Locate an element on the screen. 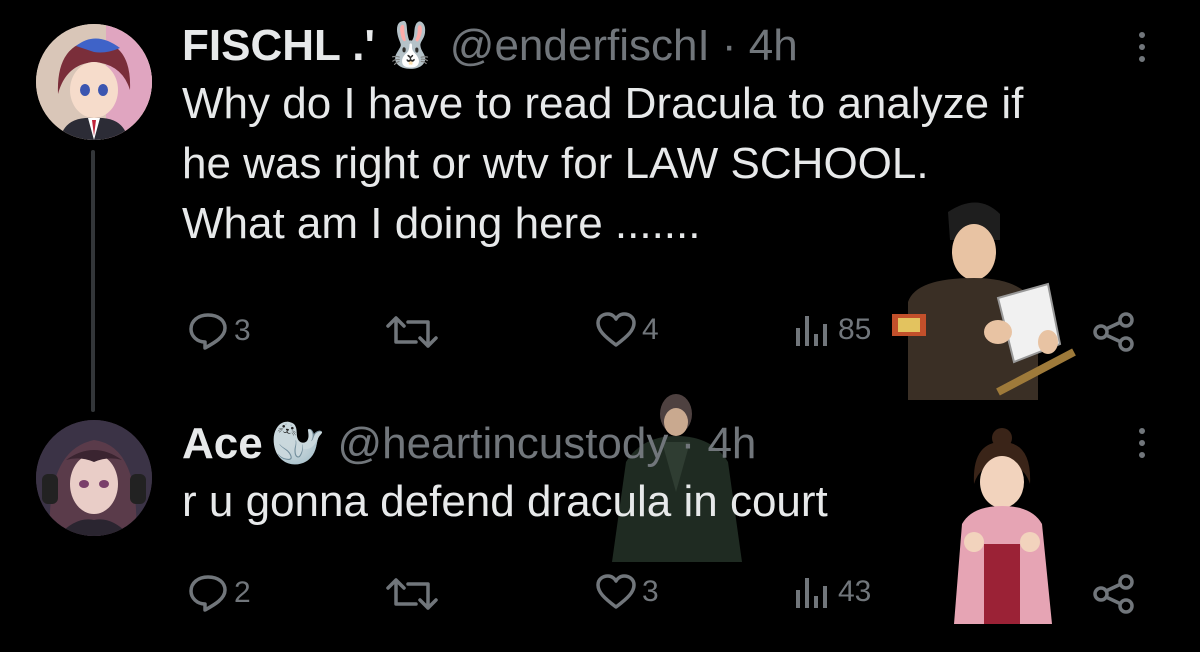  display-name: FISCHL .' is located at coordinates (278, 46).